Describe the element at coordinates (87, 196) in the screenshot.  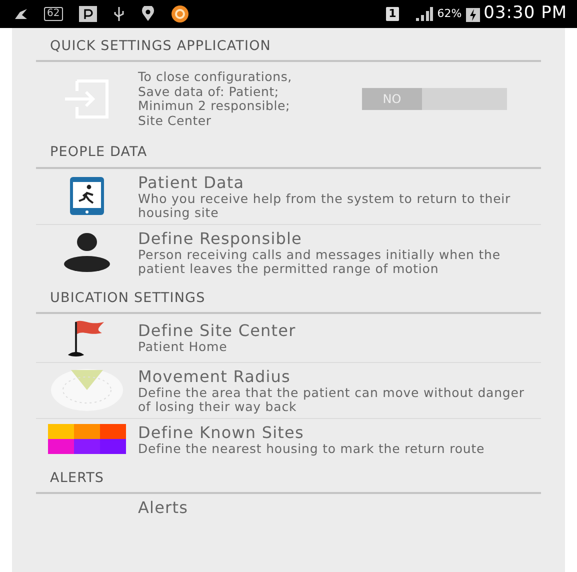
I see `phone-runner-icon` at that location.